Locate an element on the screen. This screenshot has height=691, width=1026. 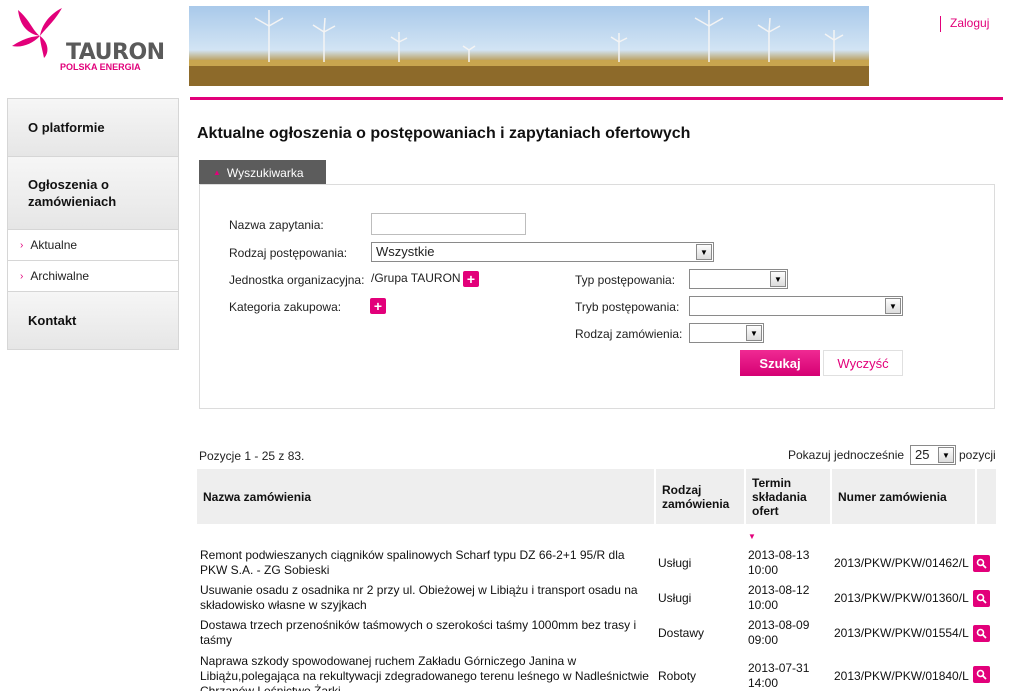
type-select: Wszystkie ▼ is located at coordinates (542, 252).